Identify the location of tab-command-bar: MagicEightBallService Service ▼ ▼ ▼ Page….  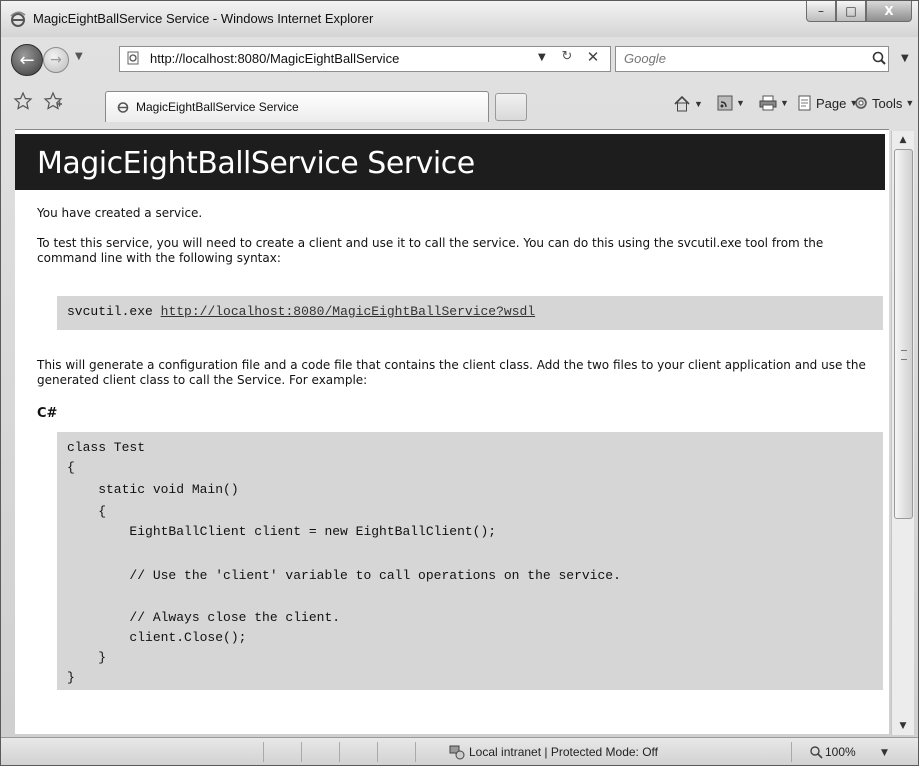
(459, 103).